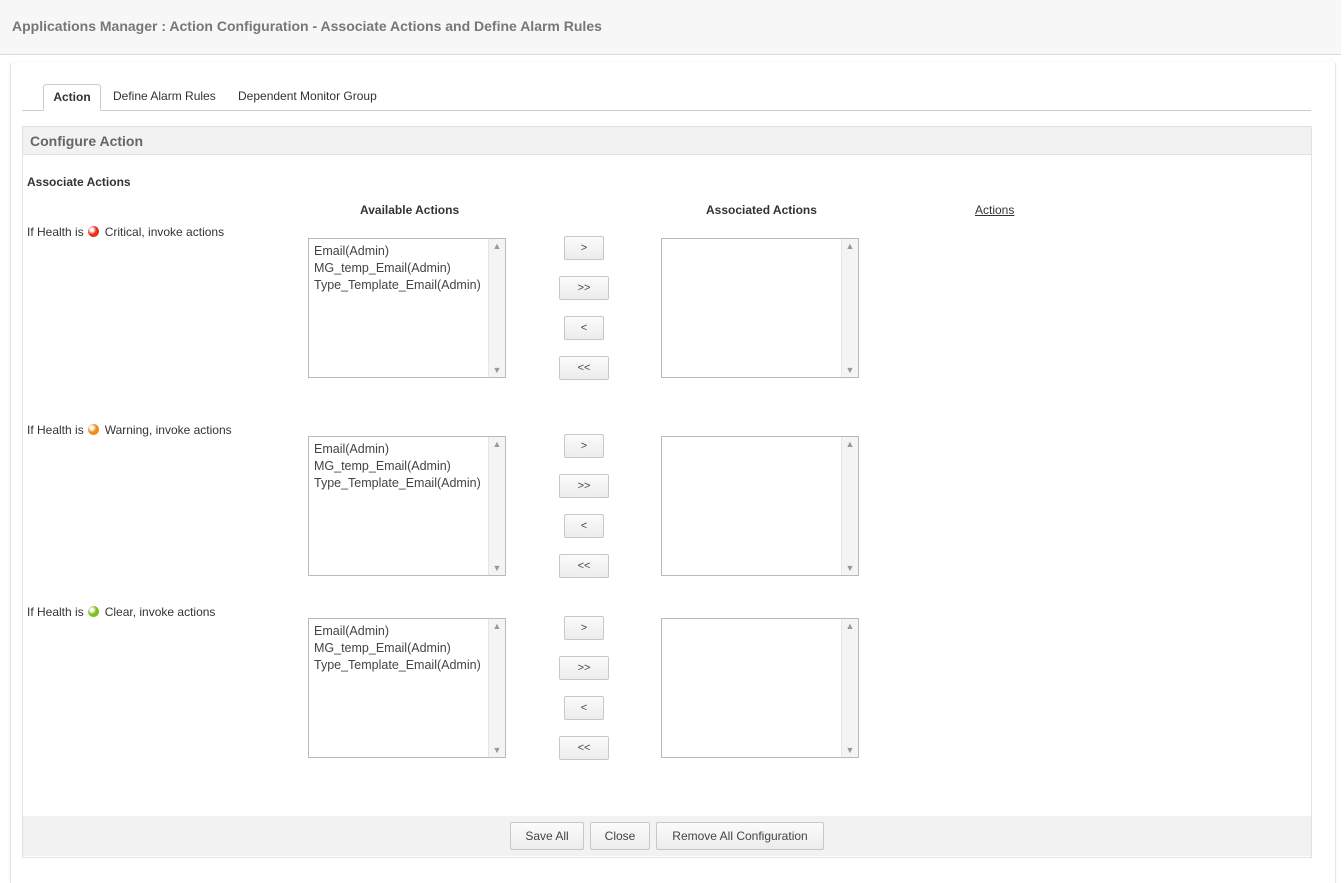  I want to click on section-header: Configure Action, so click(667, 141).